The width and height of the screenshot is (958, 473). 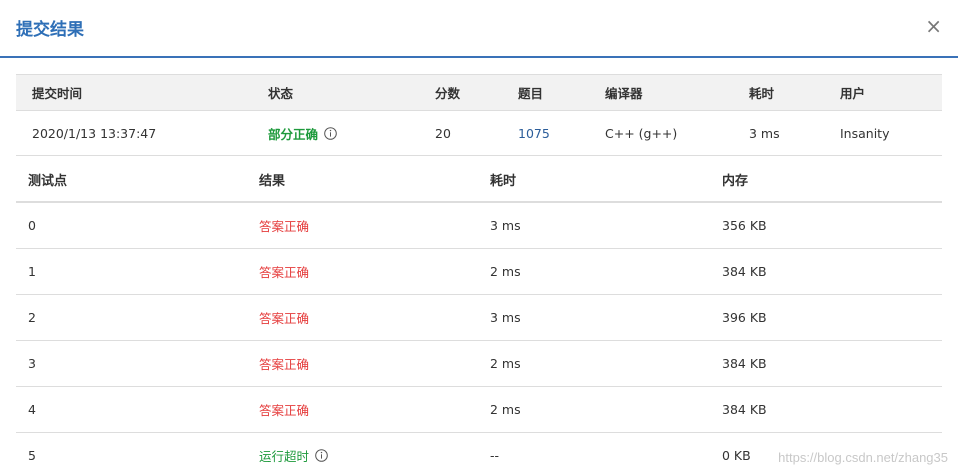 What do you see at coordinates (479, 410) in the screenshot?
I see `table-row: 4 答案正确 2 ms 384 KB` at bounding box center [479, 410].